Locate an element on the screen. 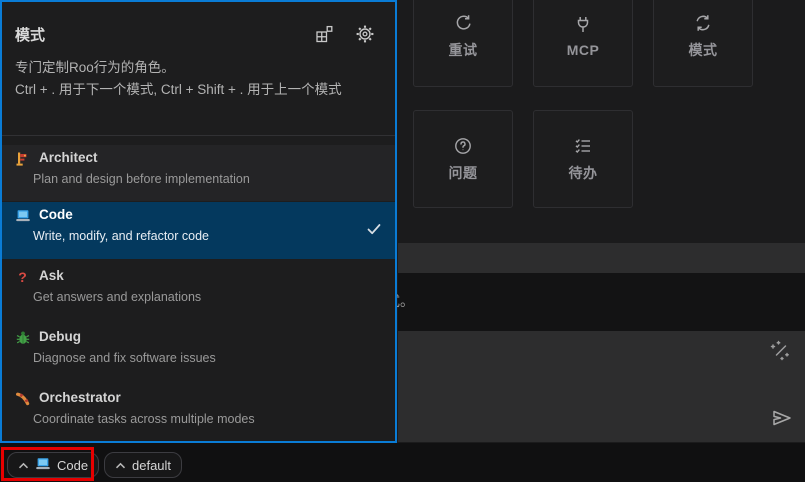  mode-selector-label: Code is located at coordinates (73, 465).